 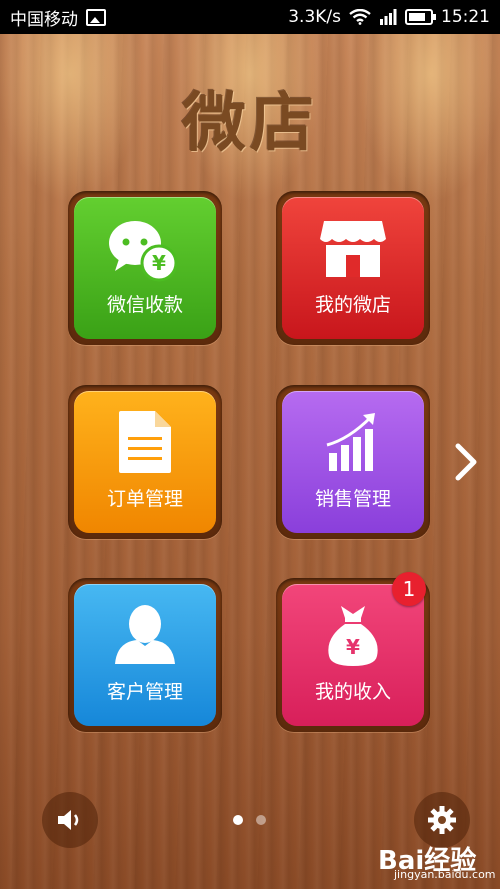 I want to click on tile-frame-customer-management: 客户管理, so click(x=145, y=655).